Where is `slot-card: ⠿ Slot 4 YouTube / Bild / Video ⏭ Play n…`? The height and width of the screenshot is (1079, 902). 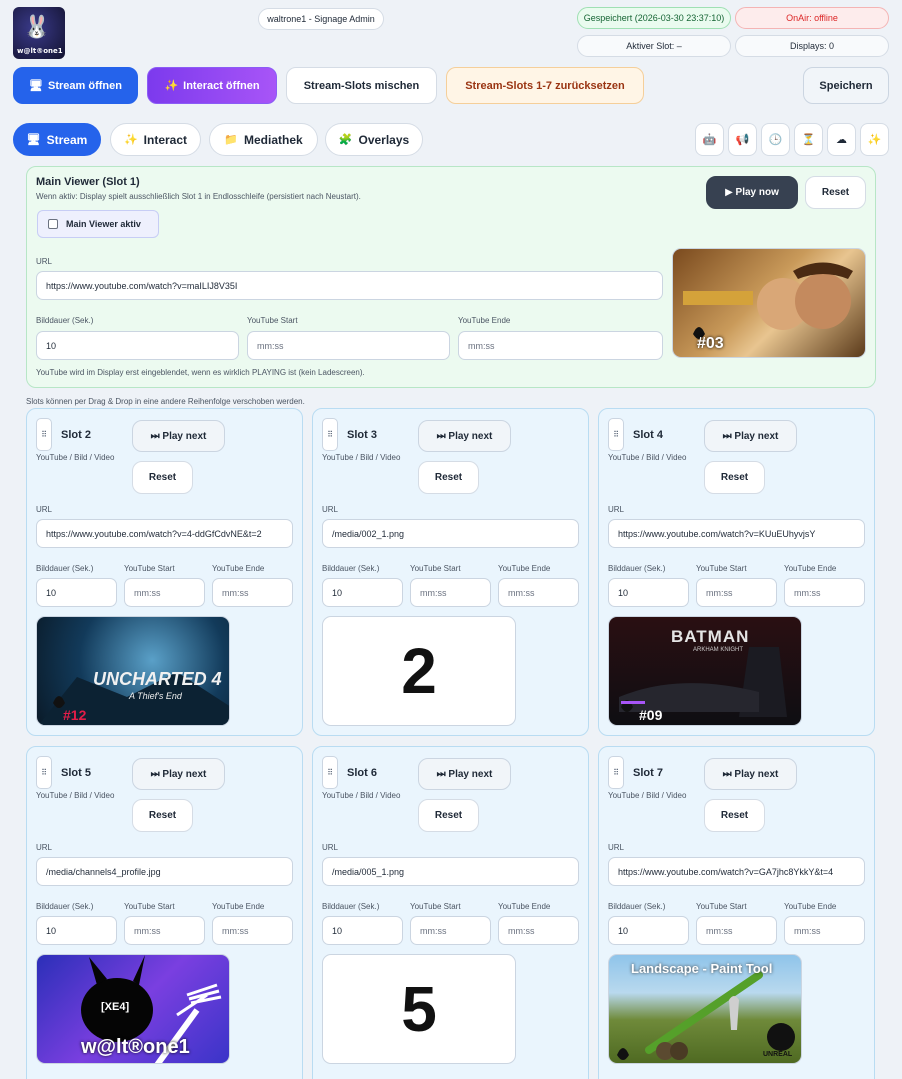 slot-card: ⠿ Slot 4 YouTube / Bild / Video ⏭ Play n… is located at coordinates (736, 572).